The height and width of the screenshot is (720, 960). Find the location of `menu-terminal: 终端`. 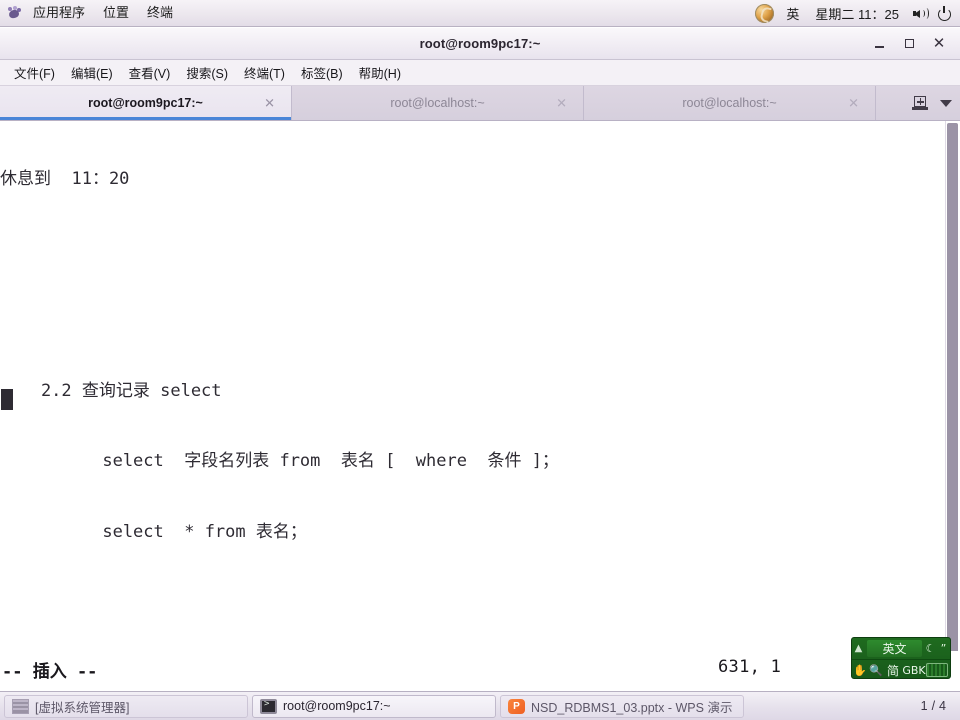

menu-terminal: 终端 is located at coordinates (160, 13).